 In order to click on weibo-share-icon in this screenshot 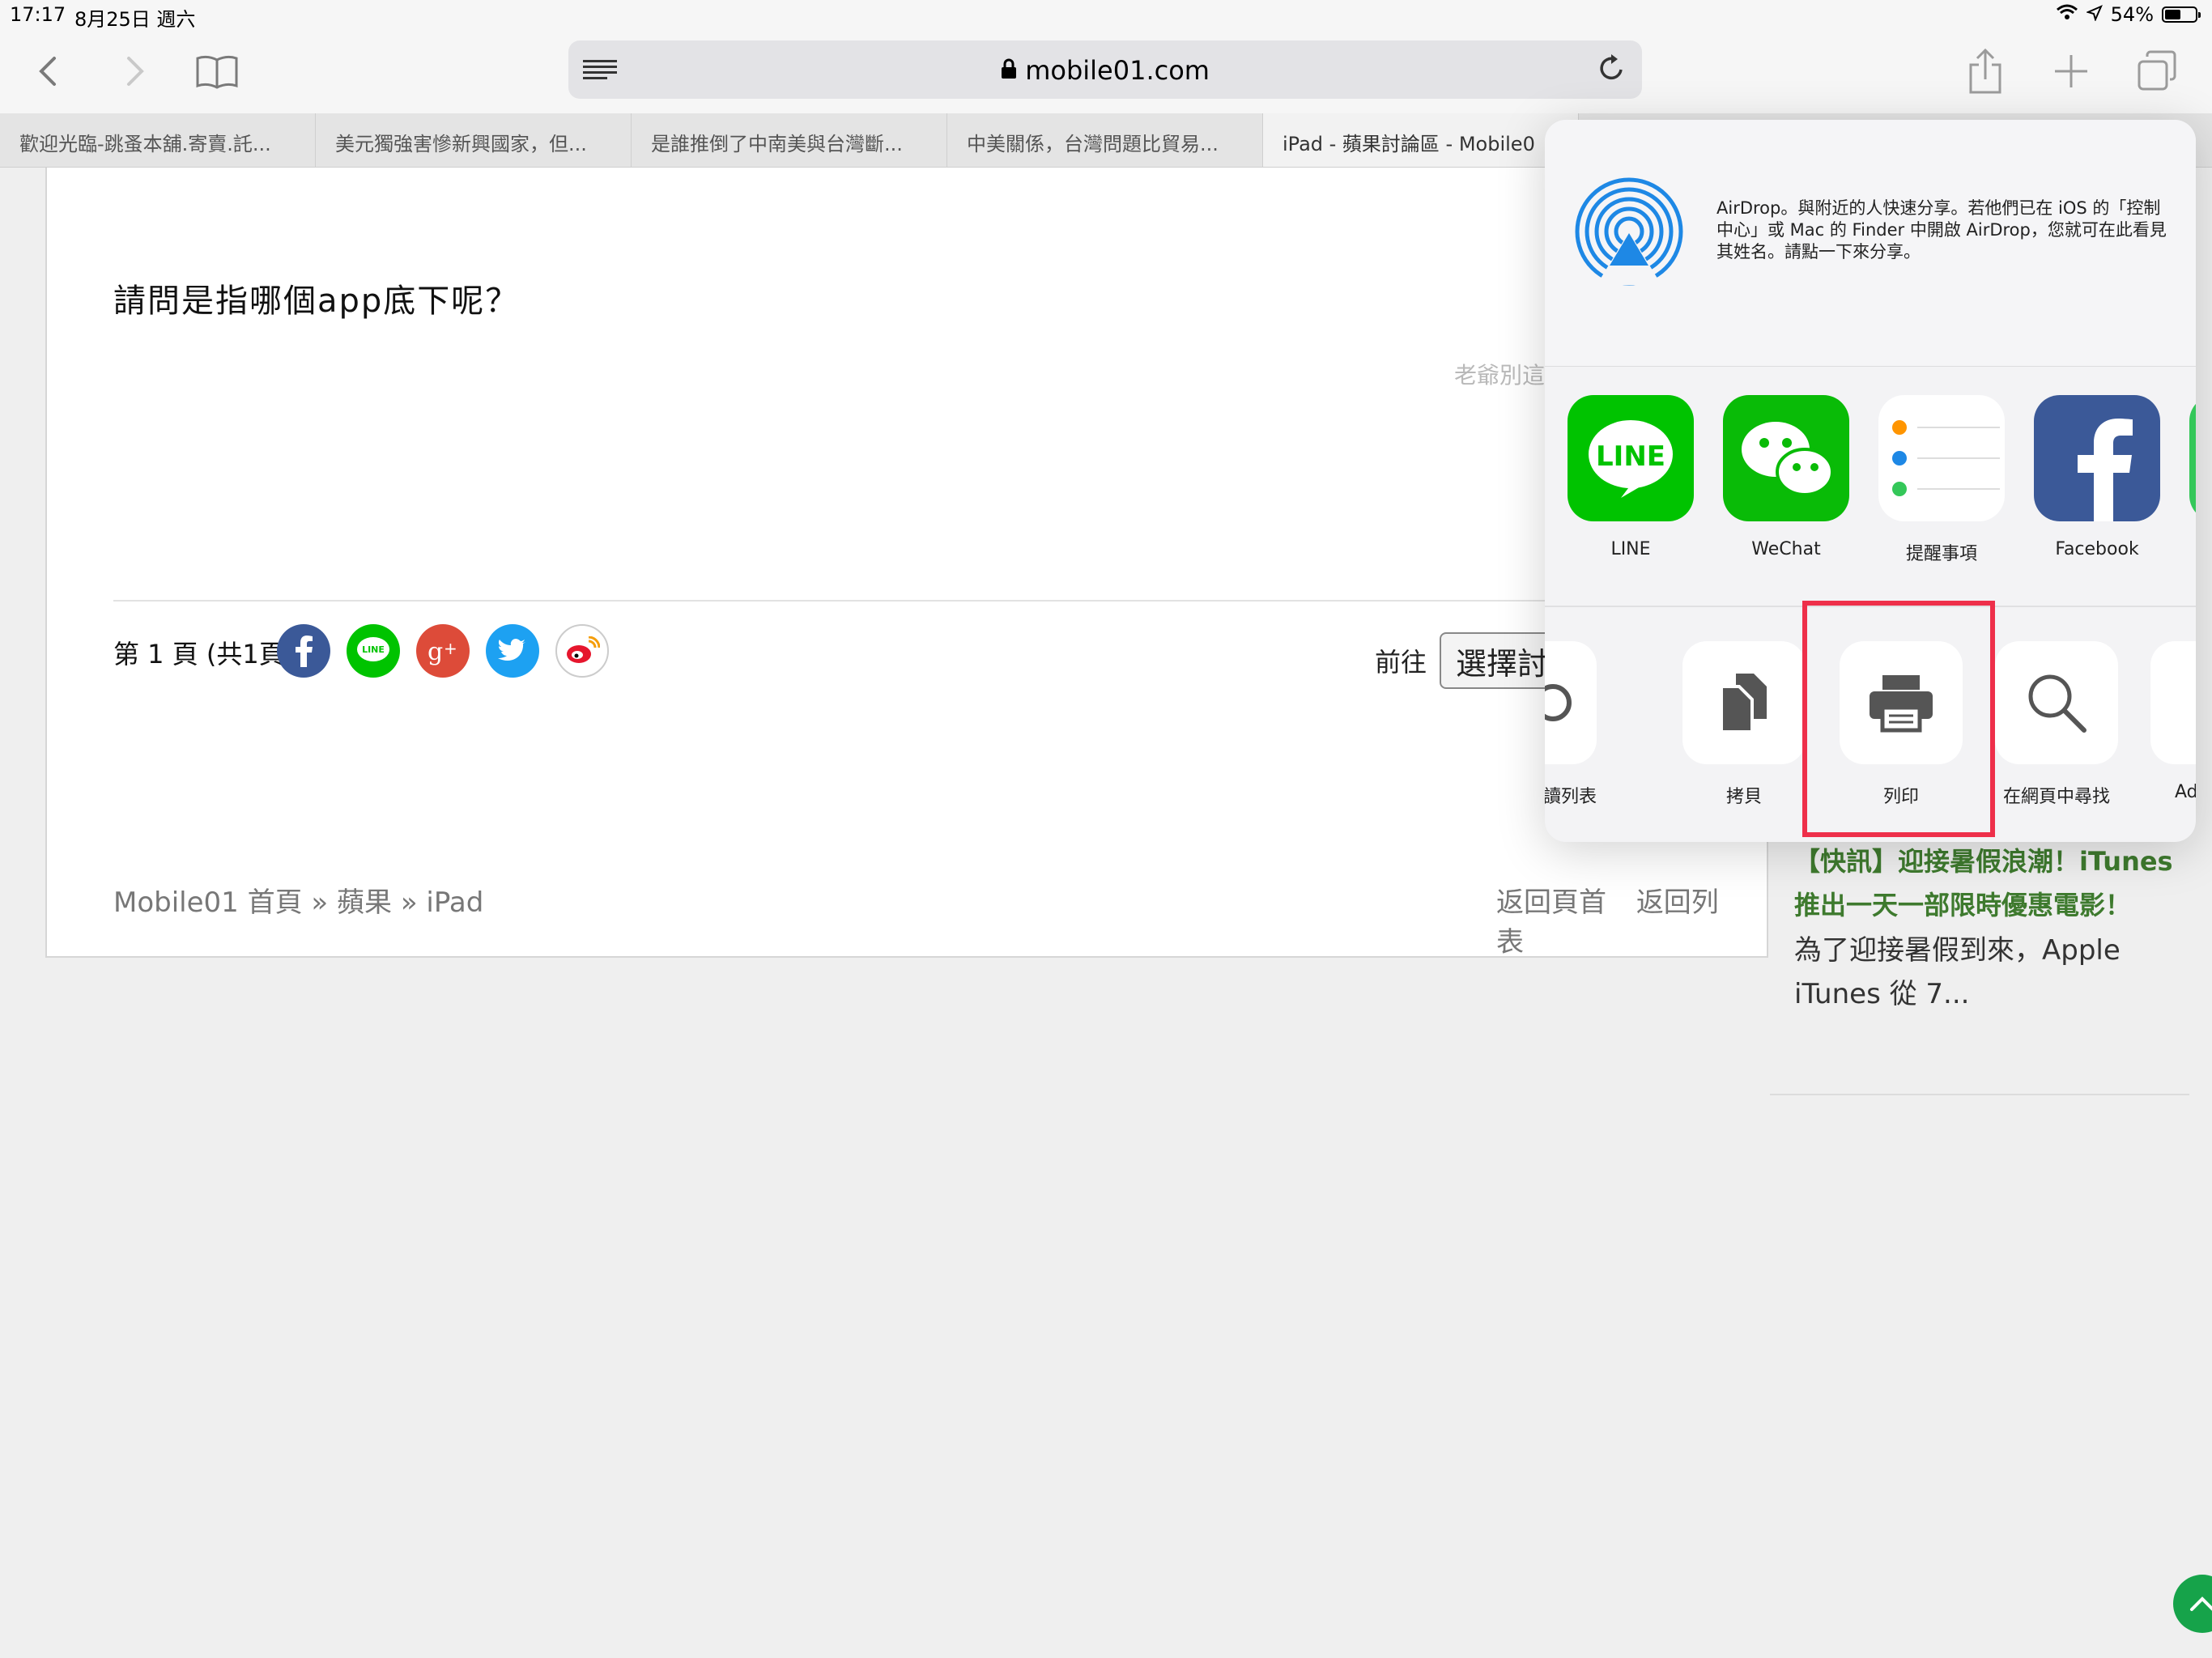, I will do `click(582, 651)`.